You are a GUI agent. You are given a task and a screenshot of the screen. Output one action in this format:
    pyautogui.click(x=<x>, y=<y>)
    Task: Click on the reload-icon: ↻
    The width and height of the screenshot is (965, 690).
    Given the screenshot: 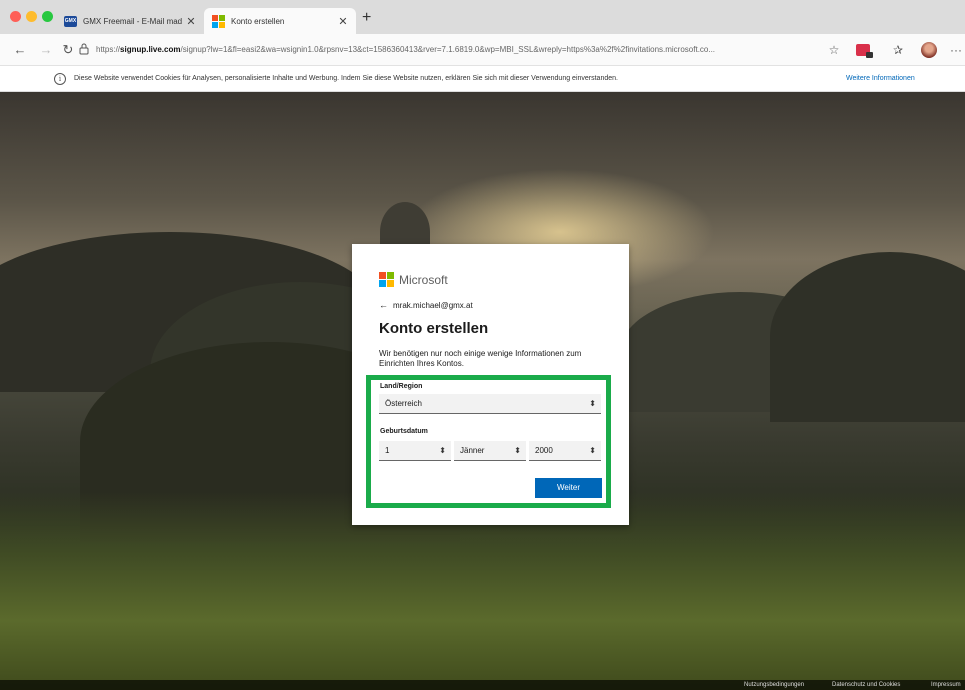 What is the action you would take?
    pyautogui.click(x=68, y=50)
    